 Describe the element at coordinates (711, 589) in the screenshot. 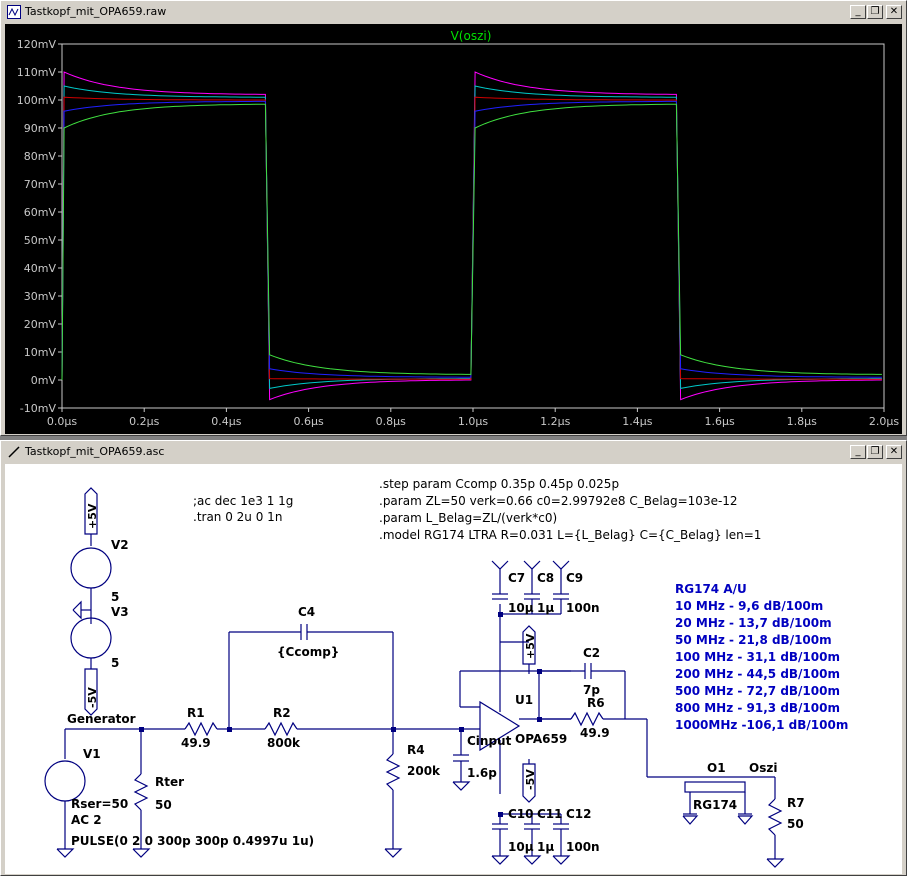

I see `attenuation-row: RG174 A/U` at that location.